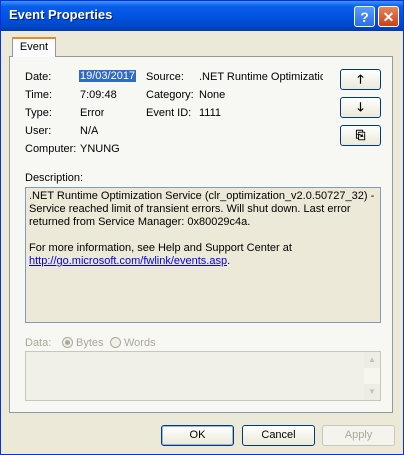 The width and height of the screenshot is (404, 455). I want to click on bytes-radio, so click(67, 342).